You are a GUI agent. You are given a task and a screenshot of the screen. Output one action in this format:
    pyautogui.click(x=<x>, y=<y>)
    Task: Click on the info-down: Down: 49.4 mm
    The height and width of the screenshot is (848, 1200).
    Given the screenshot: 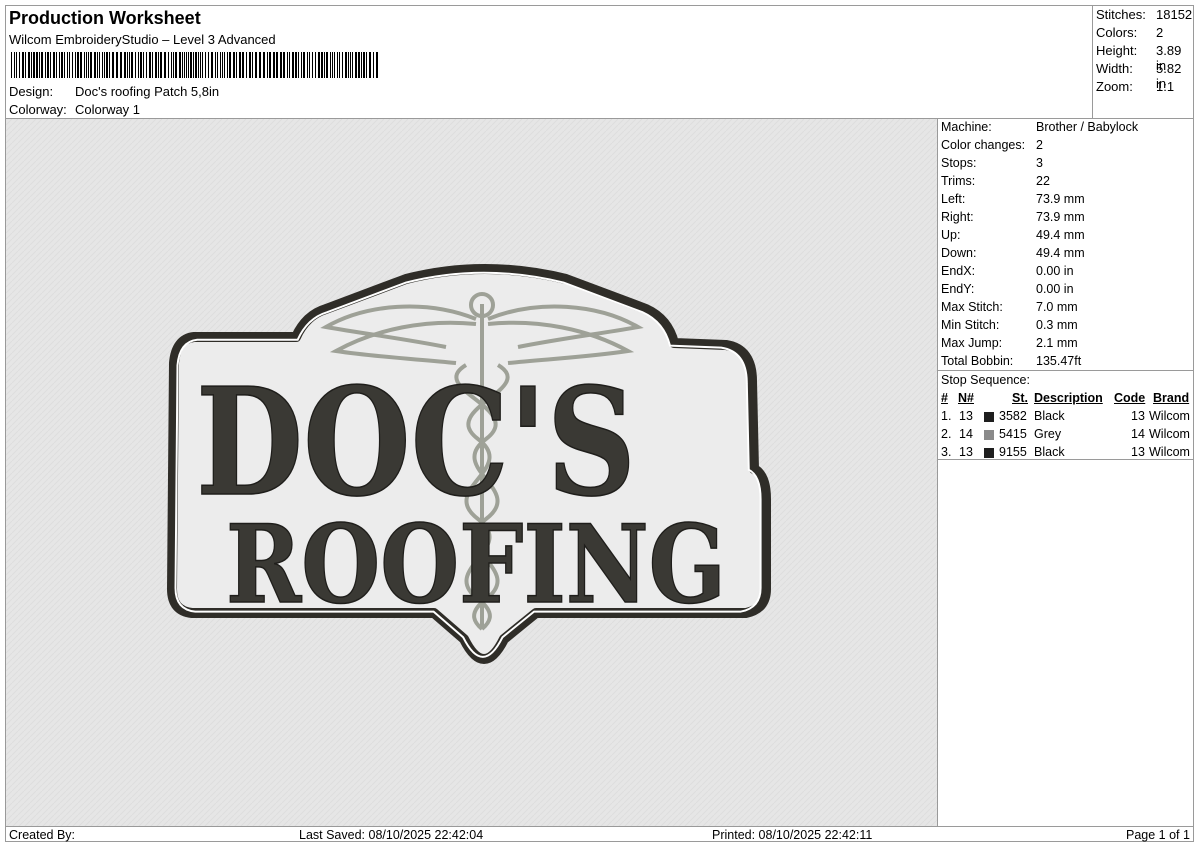 What is the action you would take?
    pyautogui.click(x=1013, y=253)
    